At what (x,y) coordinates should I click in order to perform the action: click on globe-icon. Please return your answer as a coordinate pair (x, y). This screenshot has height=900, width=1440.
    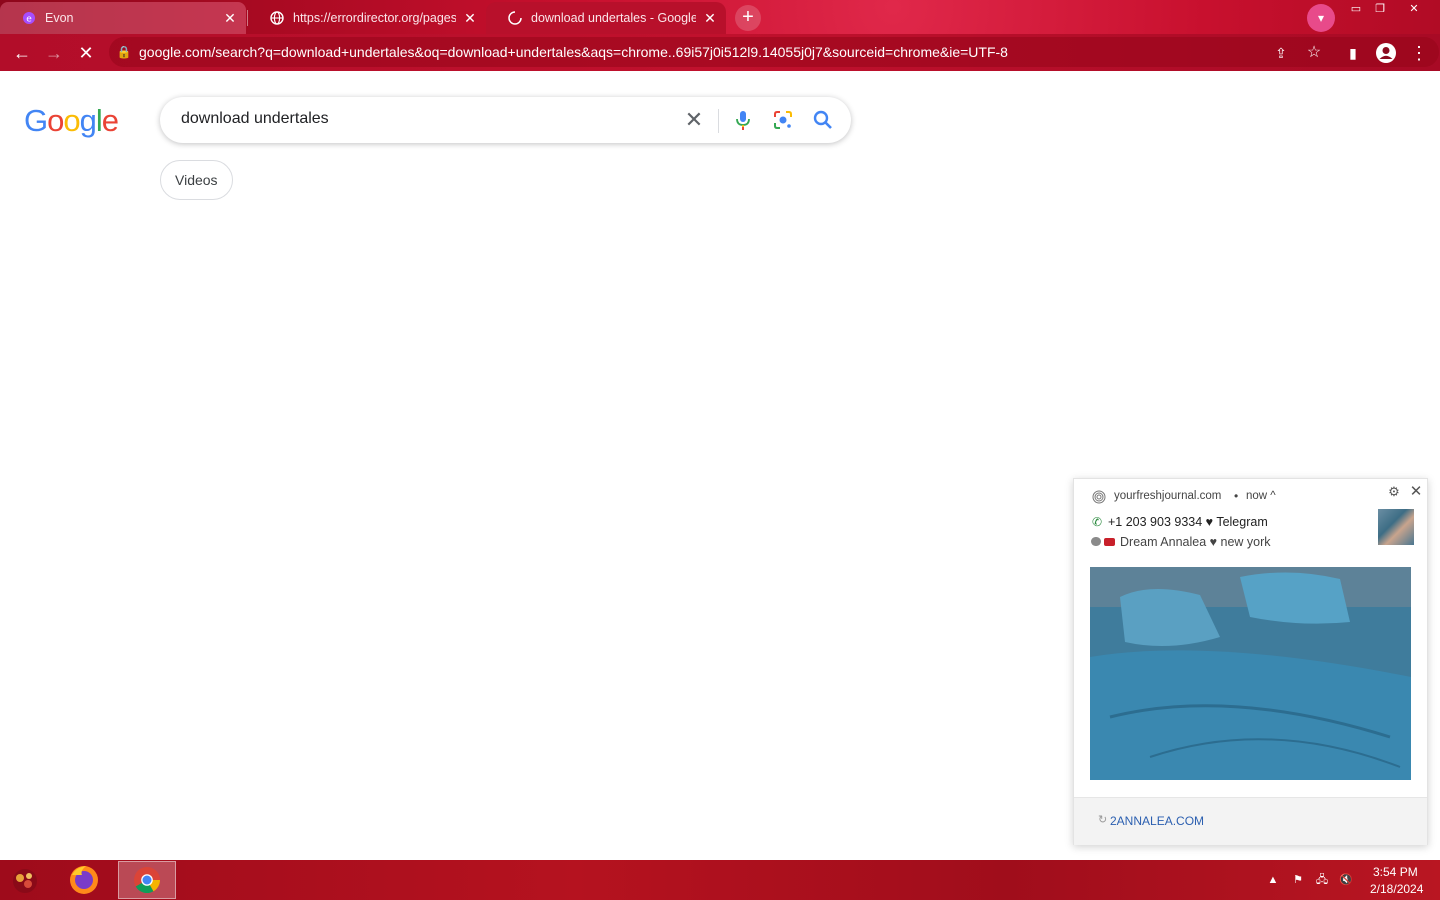
    Looking at the image, I should click on (277, 18).